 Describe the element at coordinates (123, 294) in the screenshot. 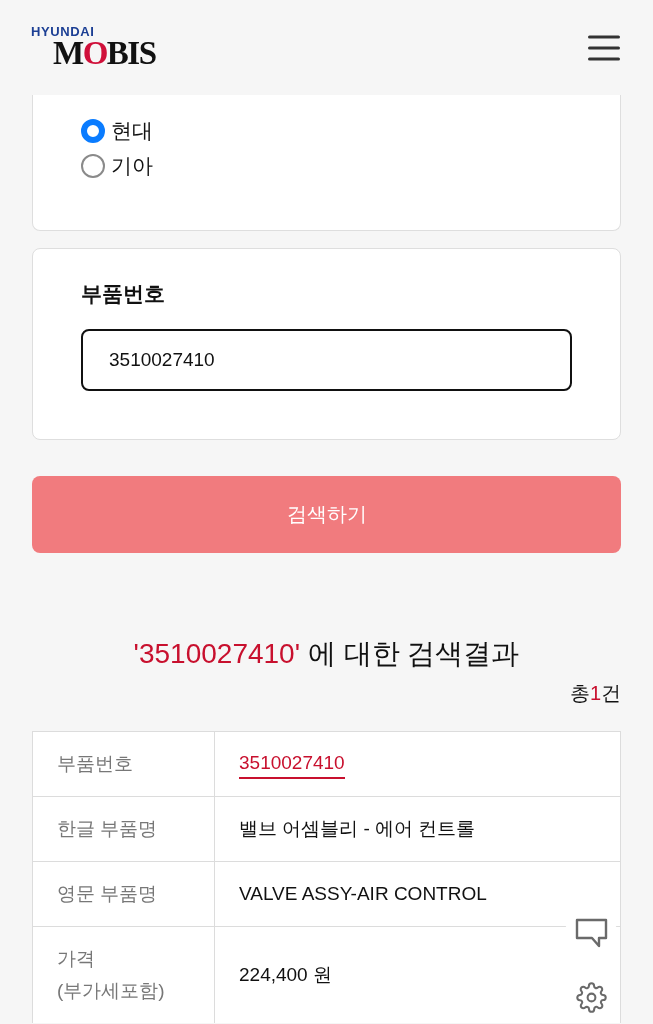

I see `field-label: 부품번호` at that location.